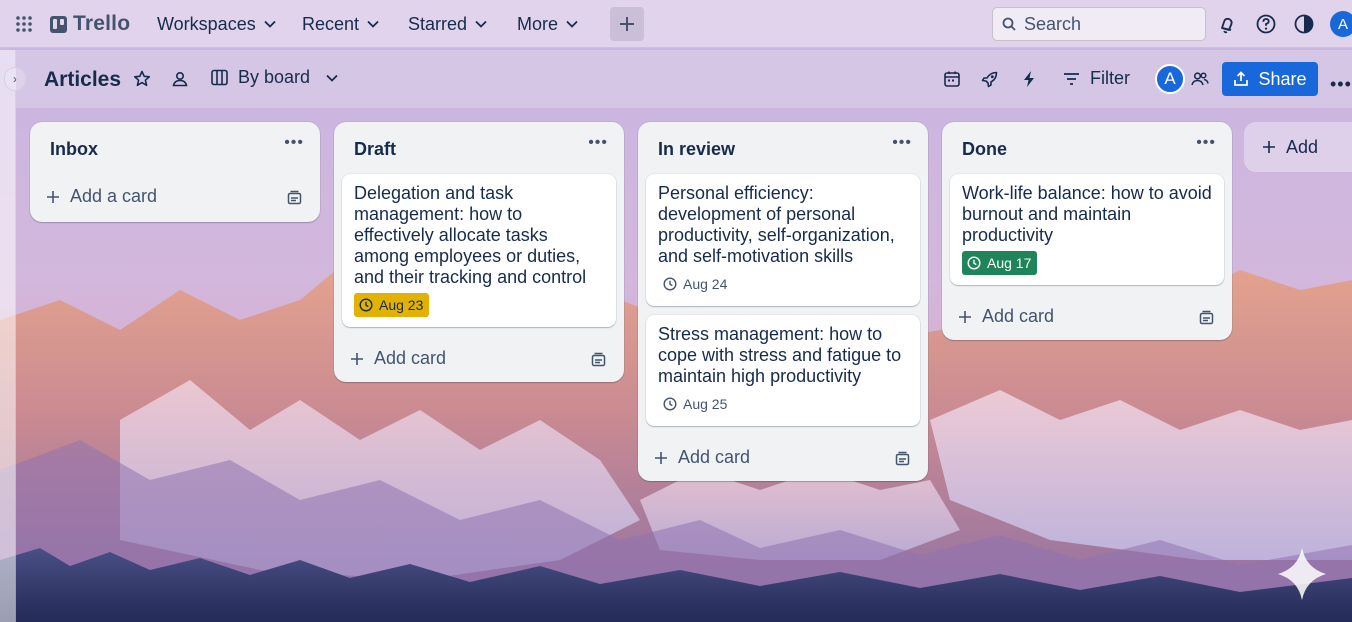 The image size is (1352, 622). Describe the element at coordinates (74, 149) in the screenshot. I see `list-title: Inbox` at that location.